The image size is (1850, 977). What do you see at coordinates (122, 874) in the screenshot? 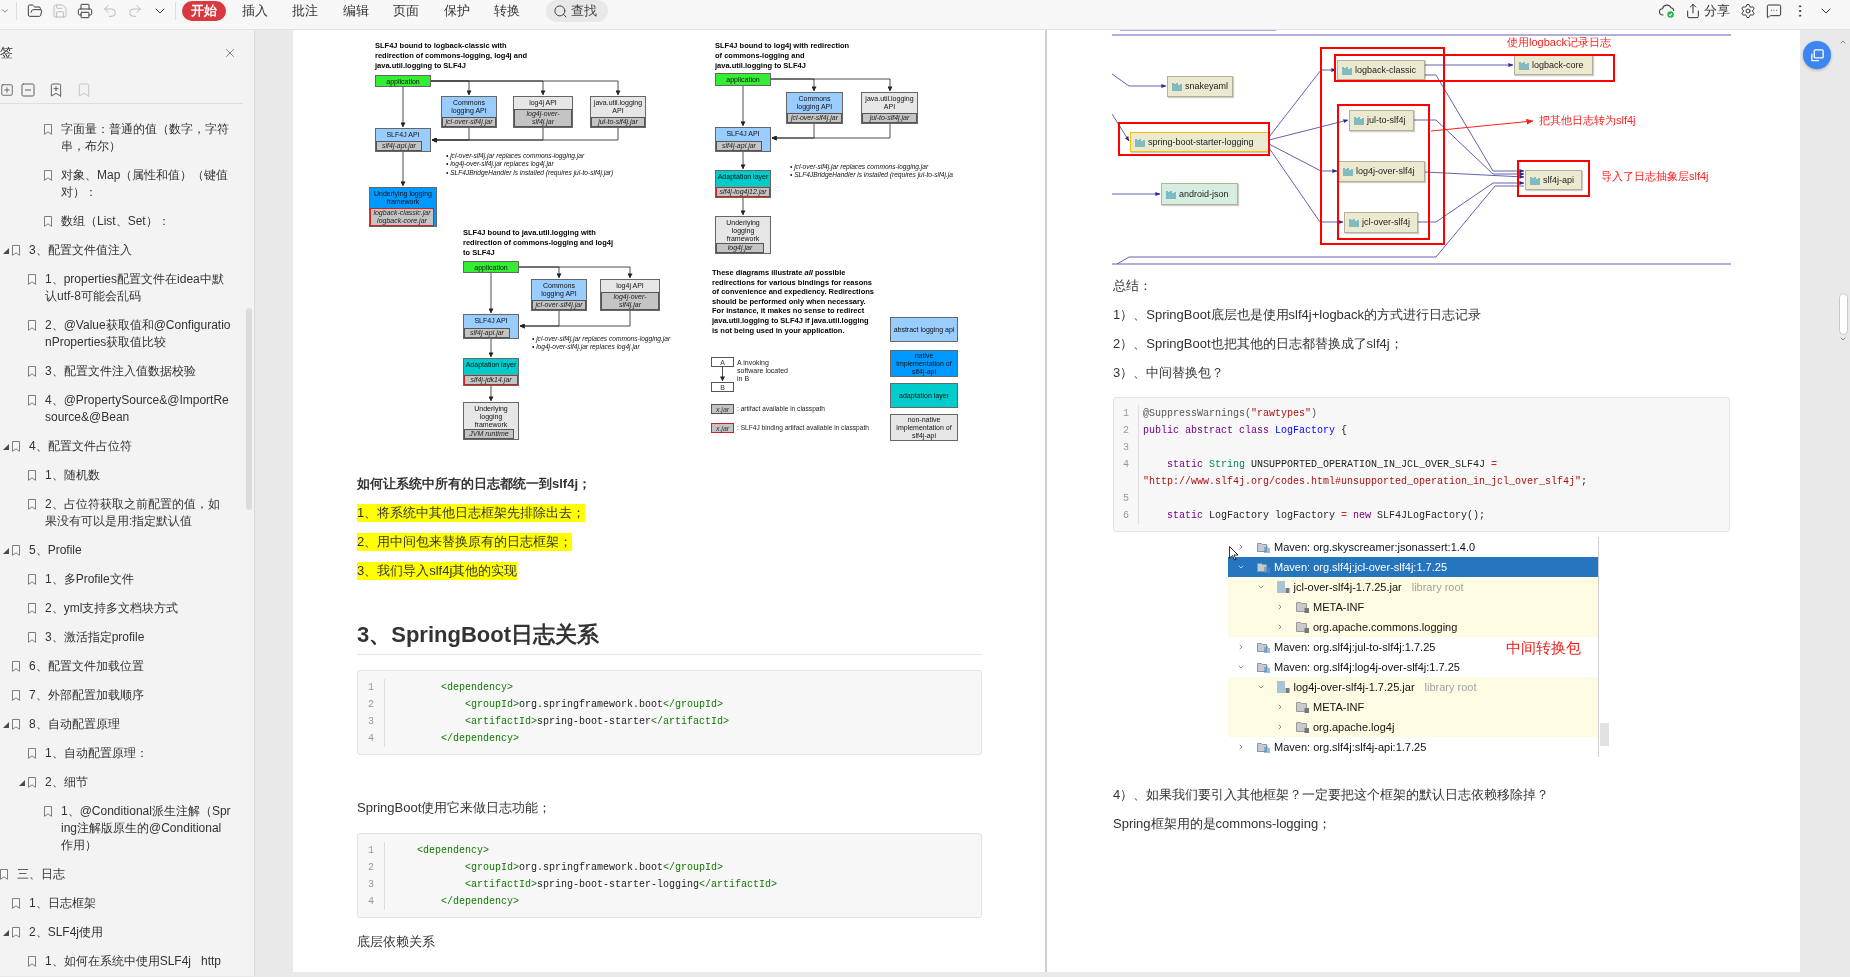
I see `bookmark-item: 三、日志` at bounding box center [122, 874].